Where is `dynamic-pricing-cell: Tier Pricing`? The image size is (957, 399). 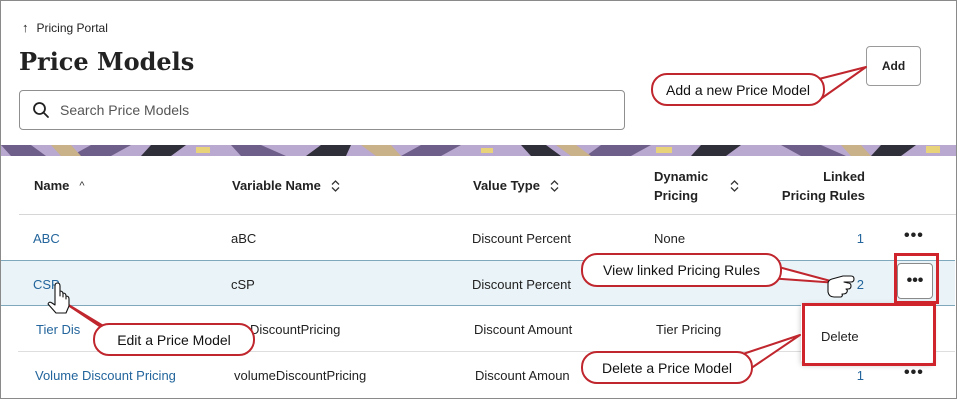
dynamic-pricing-cell: Tier Pricing is located at coordinates (689, 329).